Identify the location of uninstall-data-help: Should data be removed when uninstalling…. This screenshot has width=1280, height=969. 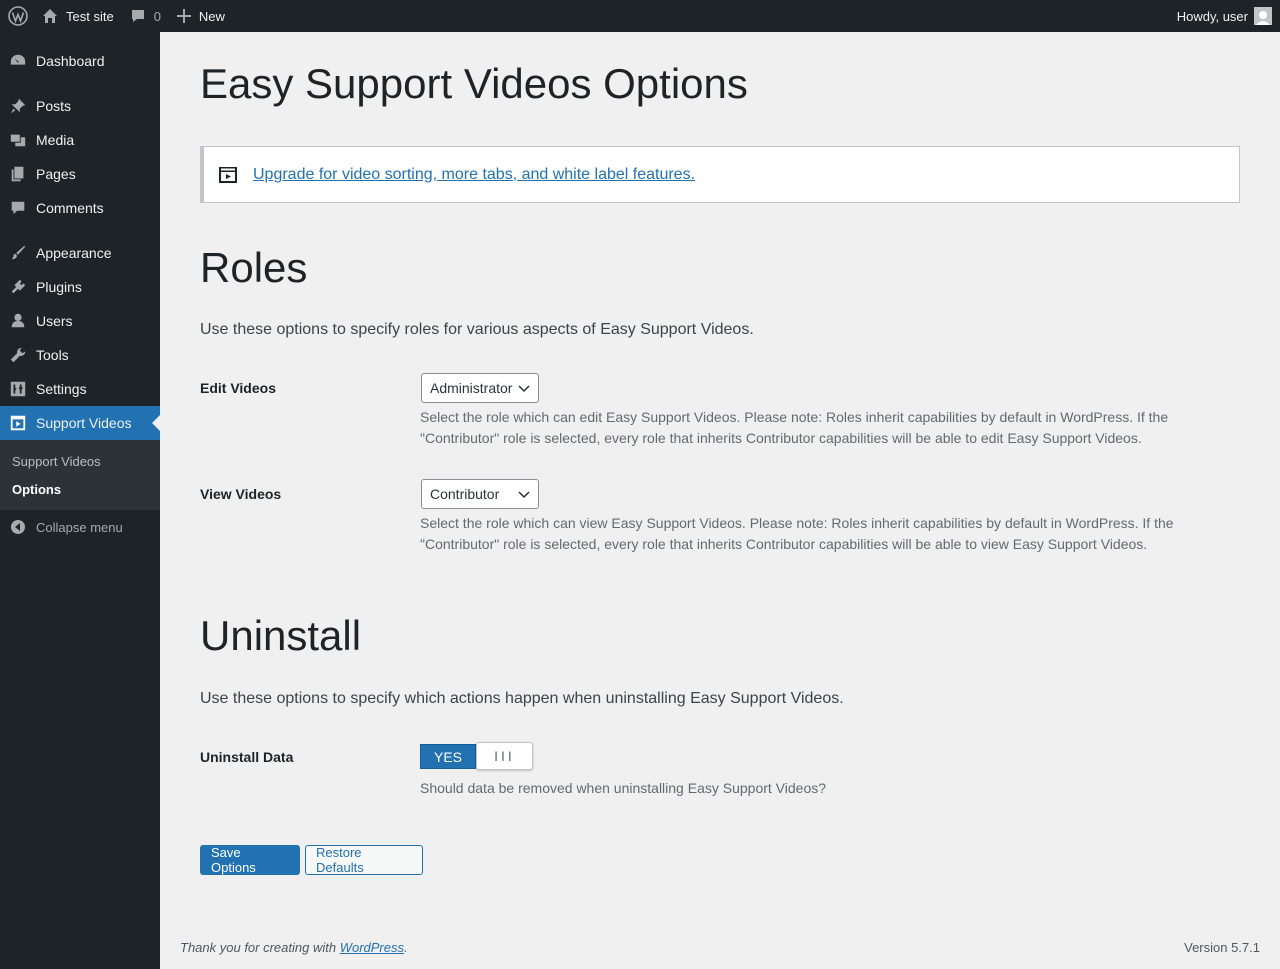
(623, 788).